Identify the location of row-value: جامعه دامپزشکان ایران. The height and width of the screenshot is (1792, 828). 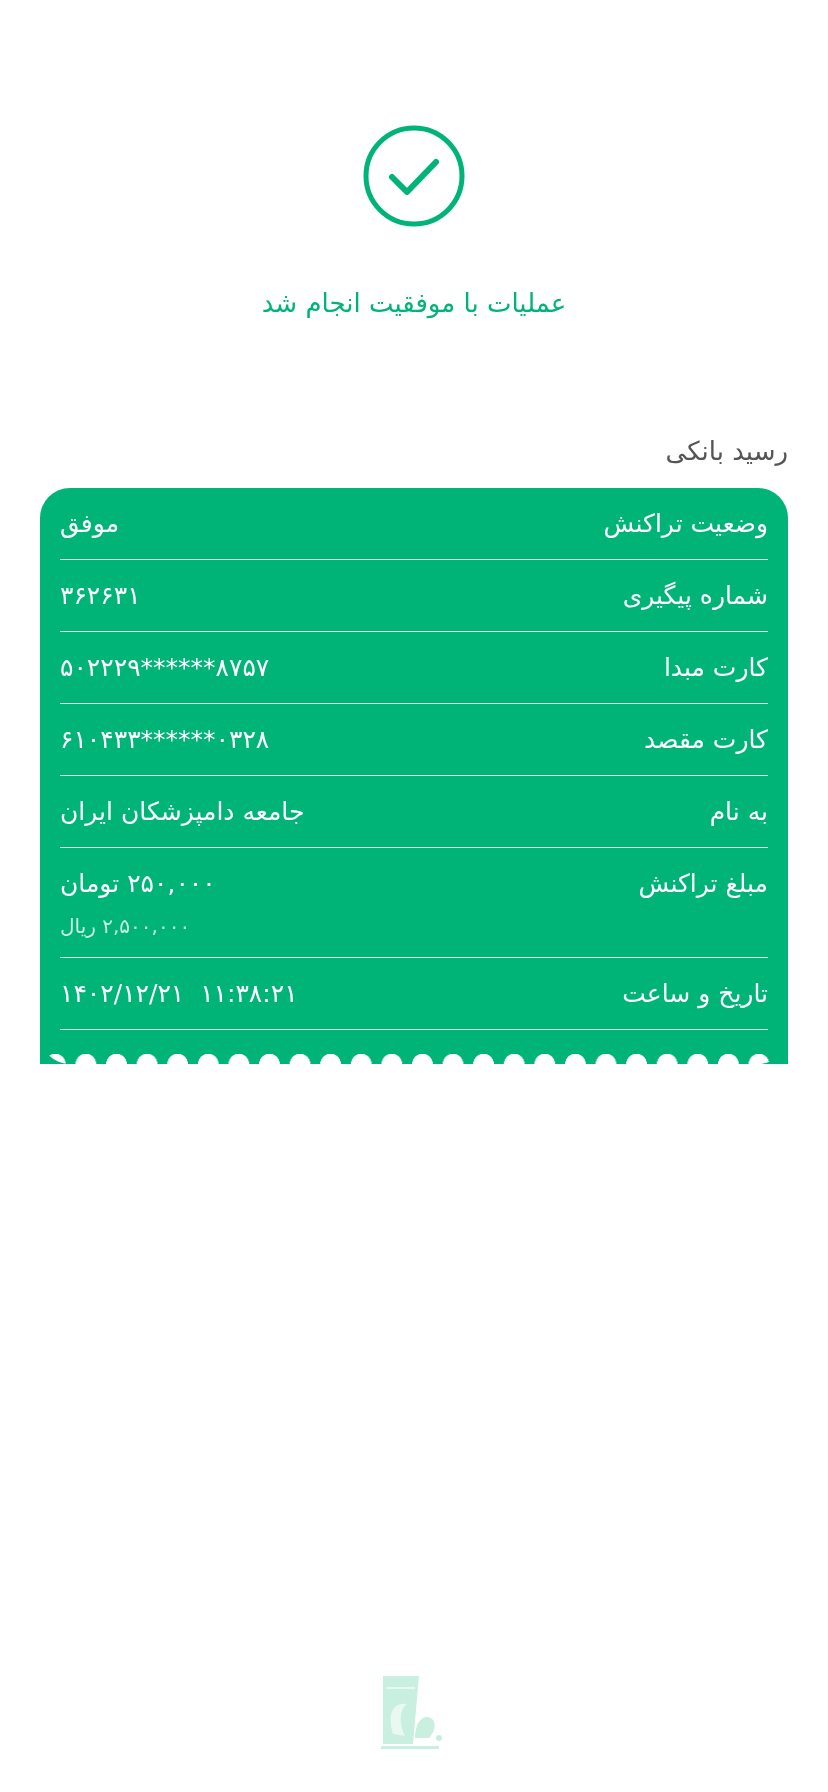
(182, 812).